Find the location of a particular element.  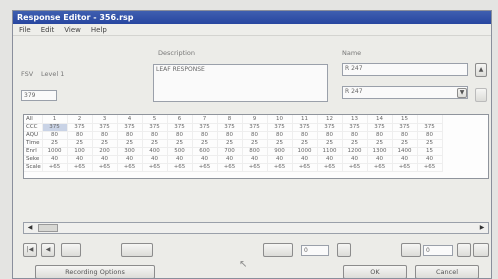

spin-extra-button is located at coordinates (481, 250).